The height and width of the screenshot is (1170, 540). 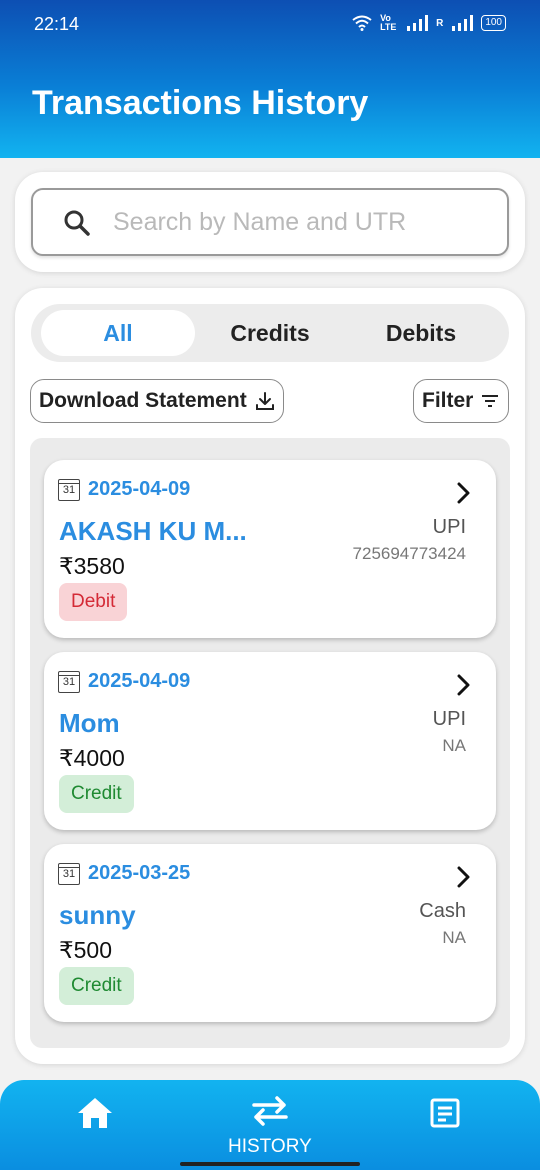 What do you see at coordinates (86, 950) in the screenshot?
I see `transaction-amount: ₹500` at bounding box center [86, 950].